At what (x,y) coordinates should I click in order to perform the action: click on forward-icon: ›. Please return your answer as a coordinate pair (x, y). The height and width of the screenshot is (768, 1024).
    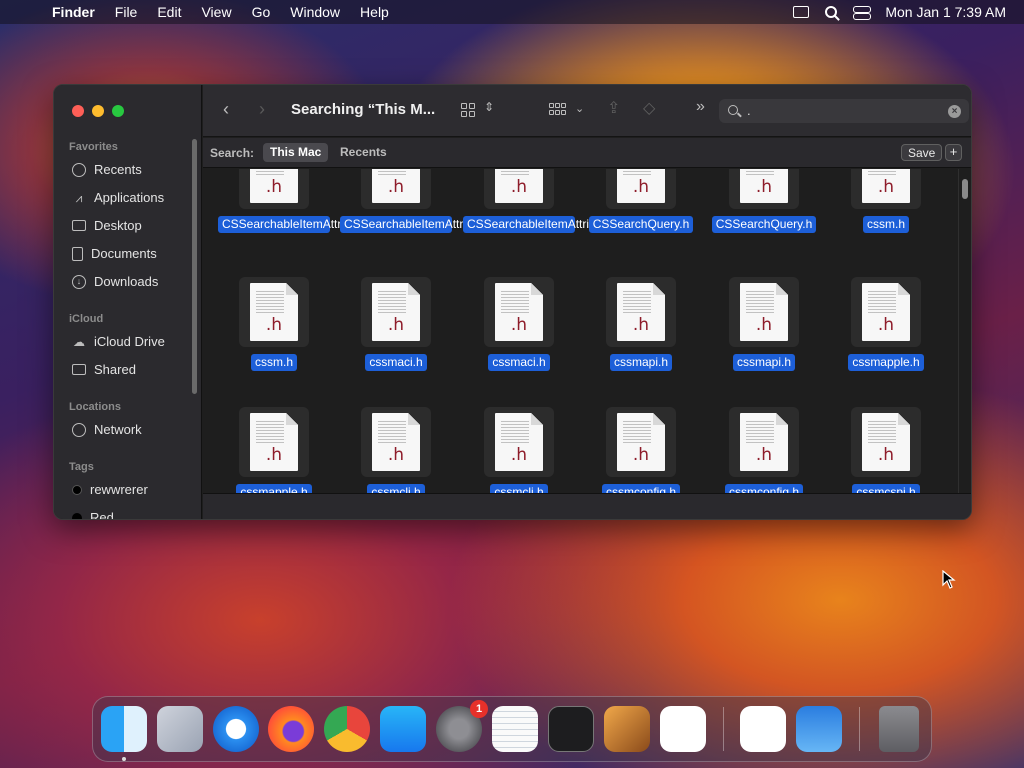
    Looking at the image, I should click on (262, 109).